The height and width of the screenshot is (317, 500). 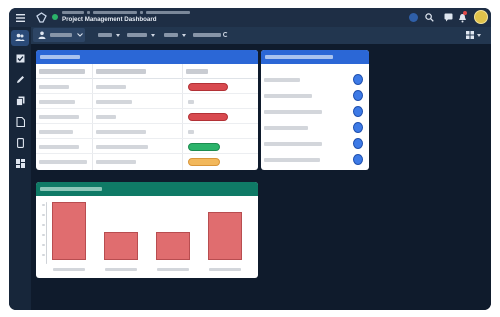 What do you see at coordinates (204, 162) in the screenshot?
I see `status-pill-orange` at bounding box center [204, 162].